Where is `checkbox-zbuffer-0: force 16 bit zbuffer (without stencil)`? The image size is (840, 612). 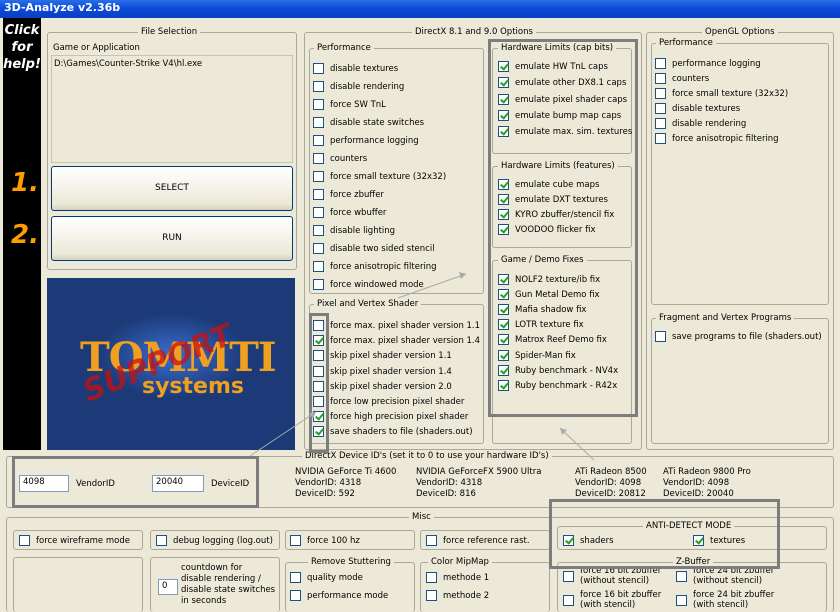
checkbox-zbuffer-0: force 16 bit zbuffer (without stencil) is located at coordinates (612, 576).